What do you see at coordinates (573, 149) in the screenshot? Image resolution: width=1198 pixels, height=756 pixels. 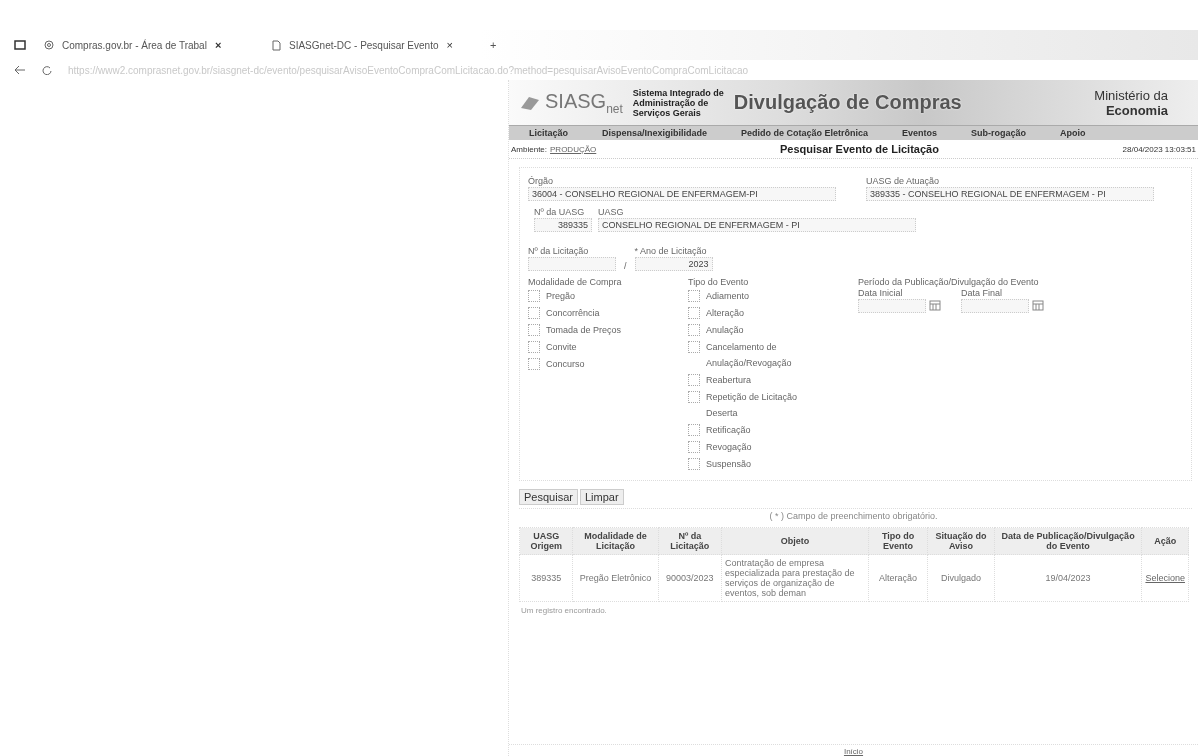 I see `environment-link: PRODUÇÃO` at bounding box center [573, 149].